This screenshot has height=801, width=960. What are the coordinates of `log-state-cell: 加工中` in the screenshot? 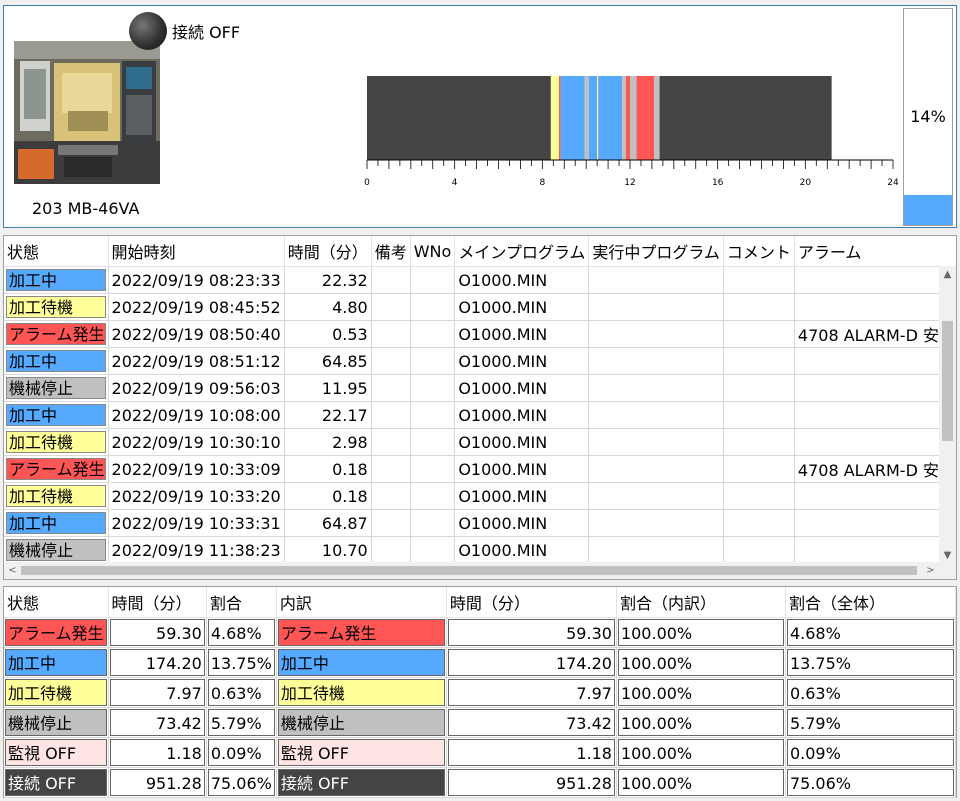 It's located at (56, 361).